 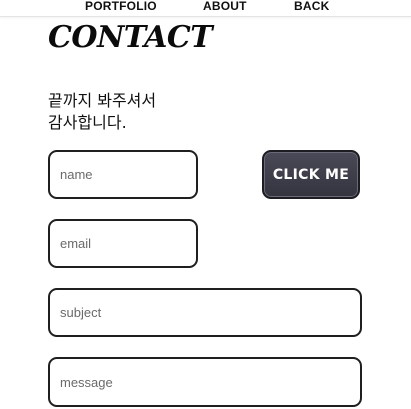 I want to click on subject-input, so click(x=205, y=312).